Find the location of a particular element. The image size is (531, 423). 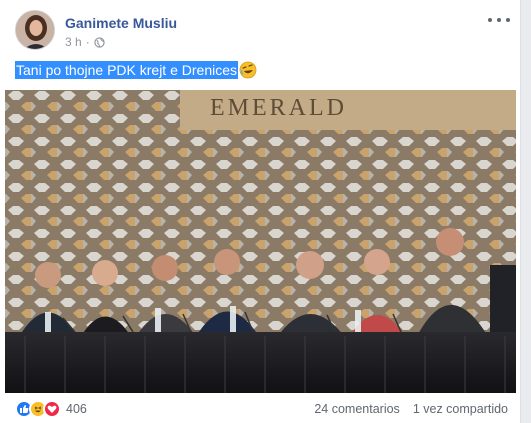

comments-count-link: 24 comentarios is located at coordinates (356, 409).